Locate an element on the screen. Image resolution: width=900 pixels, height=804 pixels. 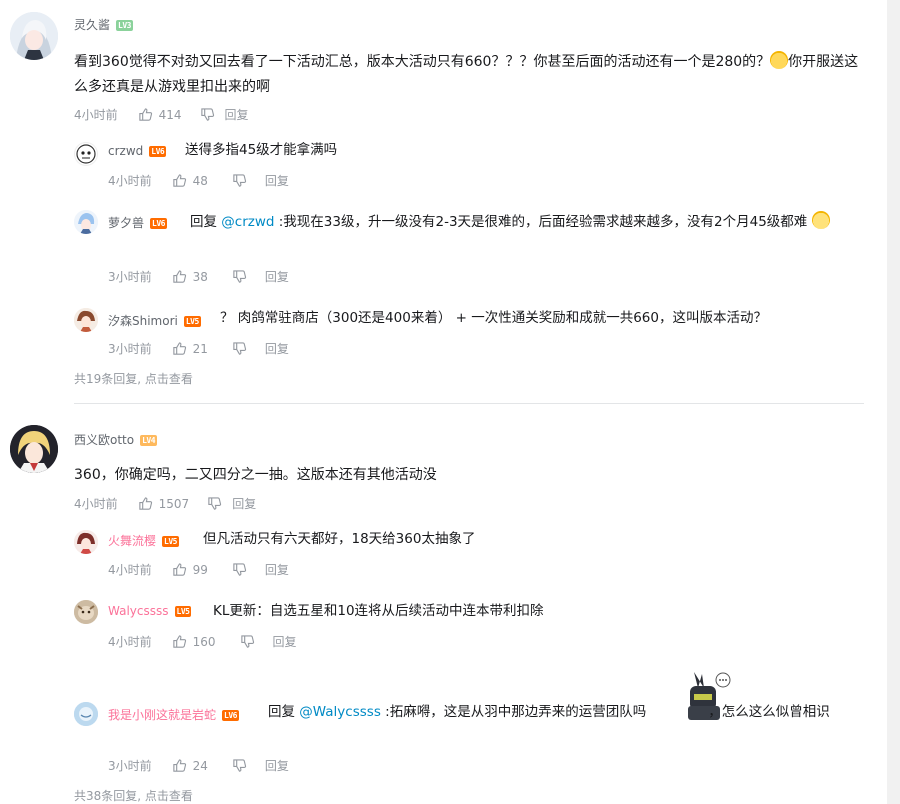
reply-meta: 4小时前 99 回复 is located at coordinates (198, 569).